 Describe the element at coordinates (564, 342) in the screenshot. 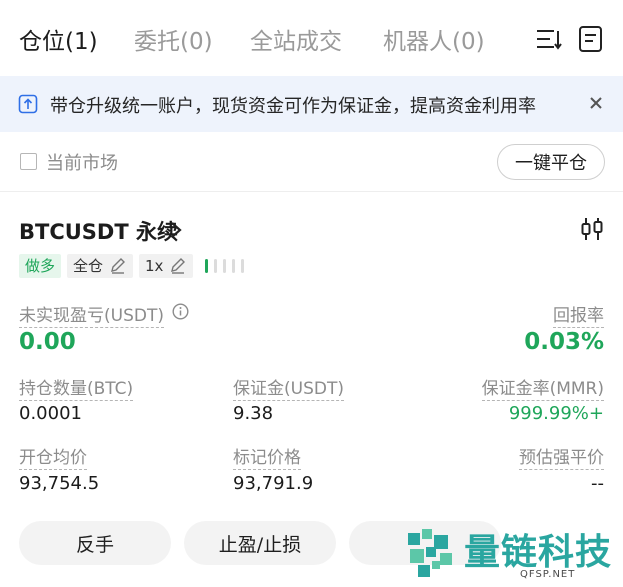

I see `roe-value: 0.03%` at that location.